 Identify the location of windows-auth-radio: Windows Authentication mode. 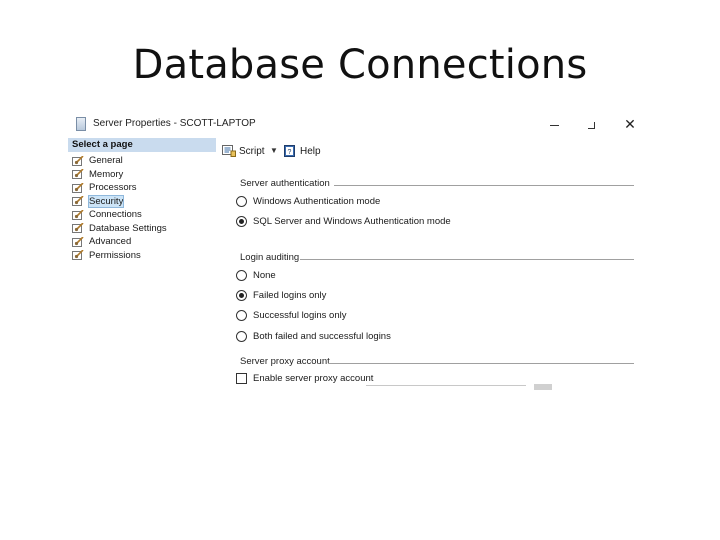
(308, 203).